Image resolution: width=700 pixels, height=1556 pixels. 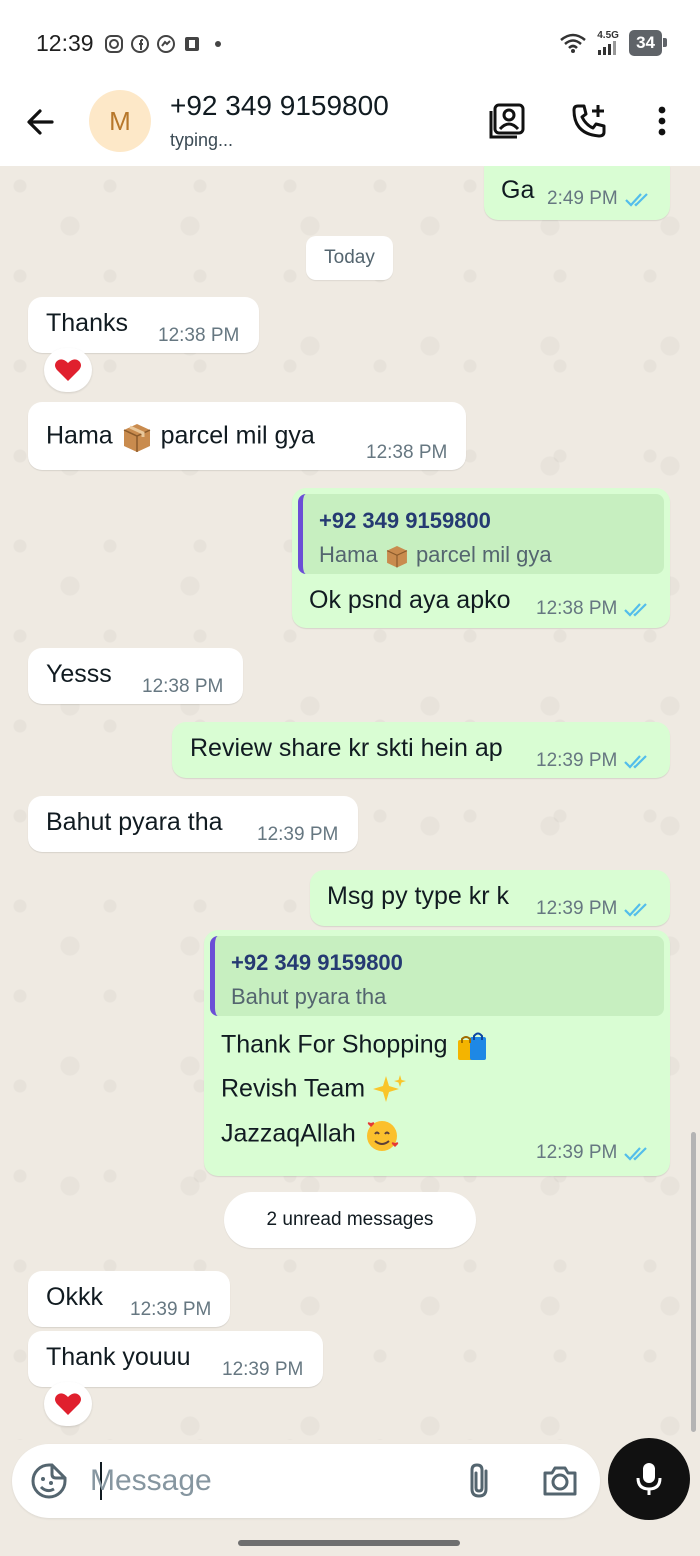 I want to click on scrollbar, so click(x=693, y=1282).